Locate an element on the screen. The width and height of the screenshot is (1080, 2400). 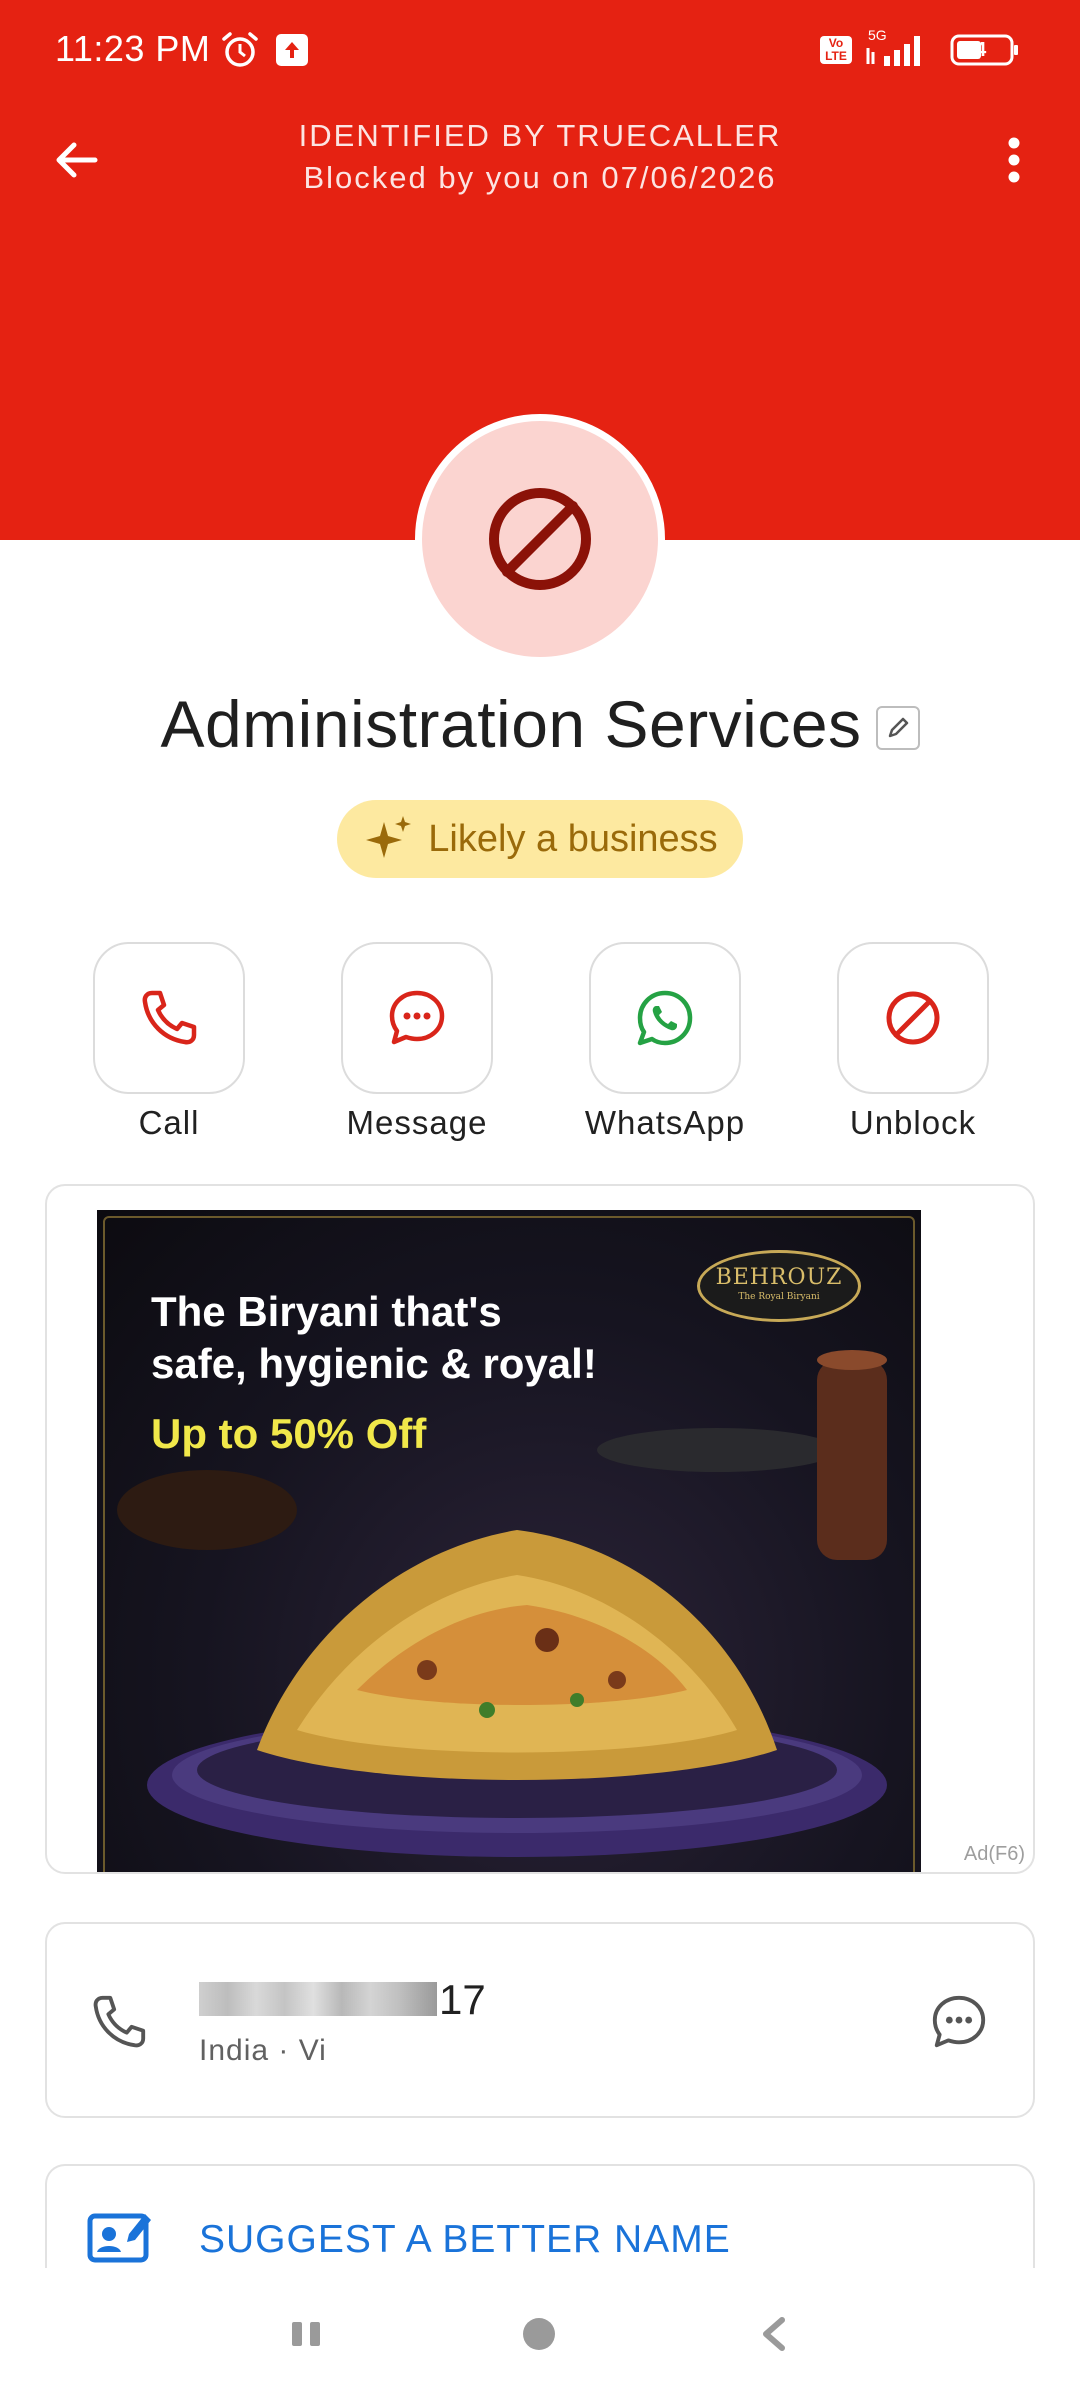
suggest-name-card: SUGGEST A BETTER NAME is located at coordinates (540, 2224).